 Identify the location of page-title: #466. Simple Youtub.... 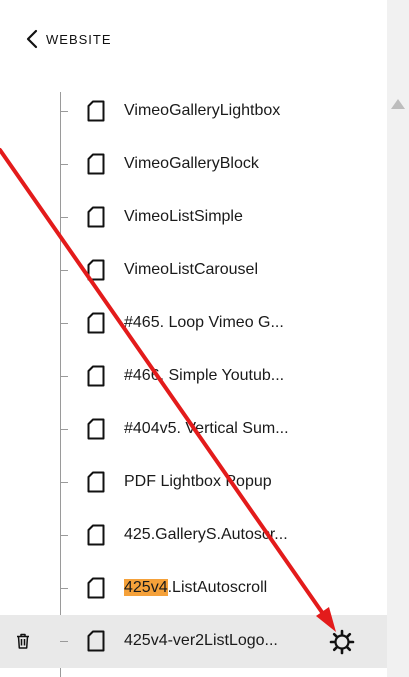
(204, 375).